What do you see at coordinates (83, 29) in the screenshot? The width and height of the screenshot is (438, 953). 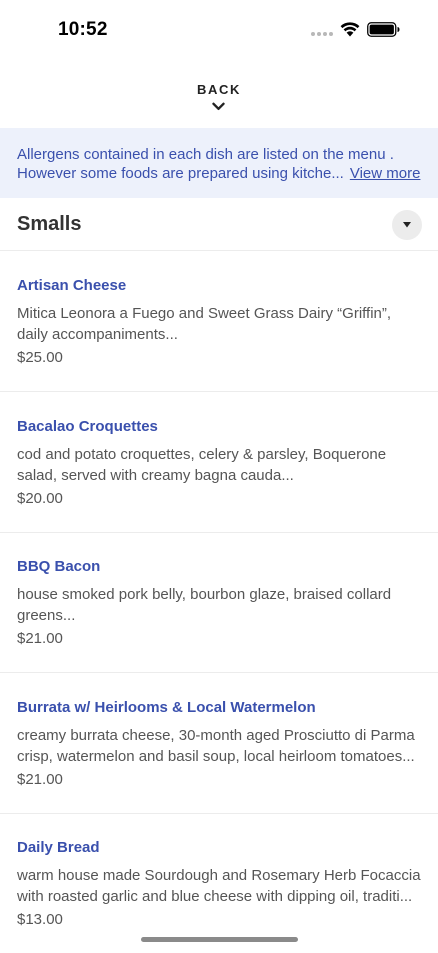 I see `status-time: 10:52` at bounding box center [83, 29].